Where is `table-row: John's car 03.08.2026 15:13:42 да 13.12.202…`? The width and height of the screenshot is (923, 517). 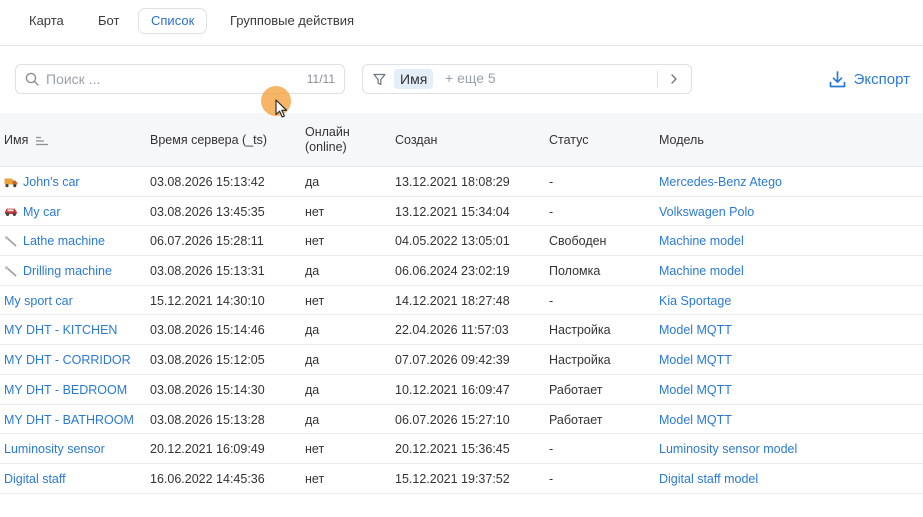 table-row: John's car 03.08.2026 15:13:42 да 13.12.202… is located at coordinates (461, 182).